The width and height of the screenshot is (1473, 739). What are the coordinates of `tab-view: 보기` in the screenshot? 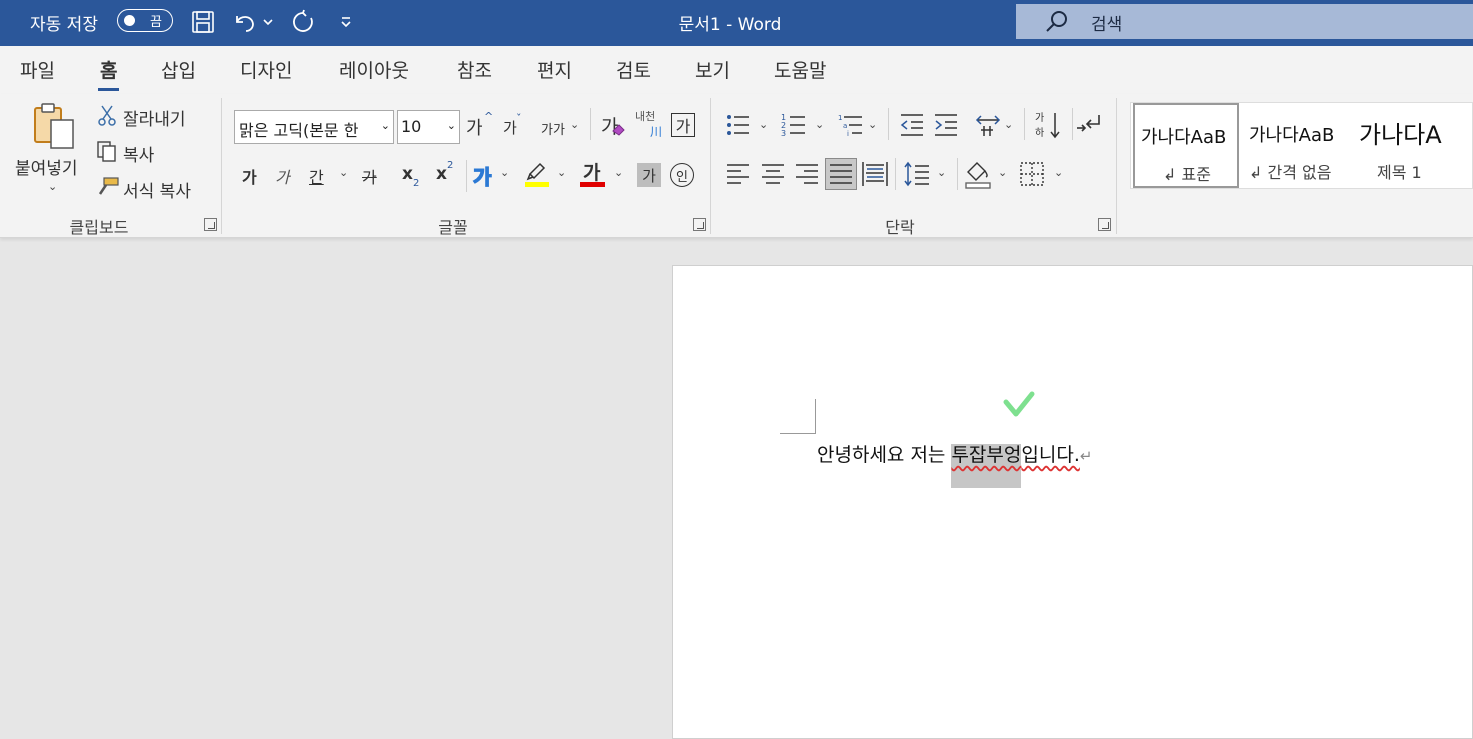 It's located at (712, 69).